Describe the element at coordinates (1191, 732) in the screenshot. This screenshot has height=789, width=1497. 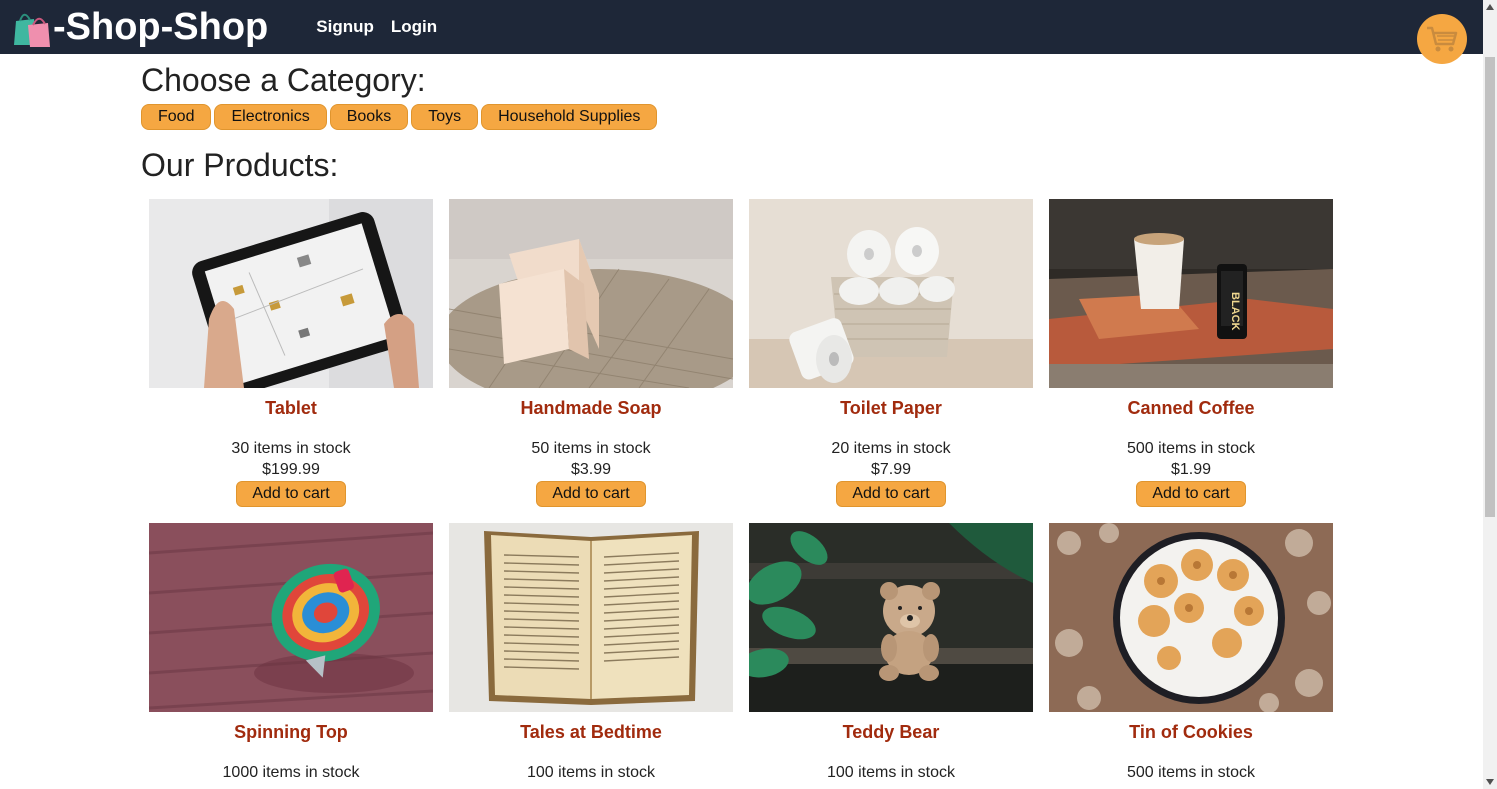
I see `product-name-link: Tin of Cookies` at that location.